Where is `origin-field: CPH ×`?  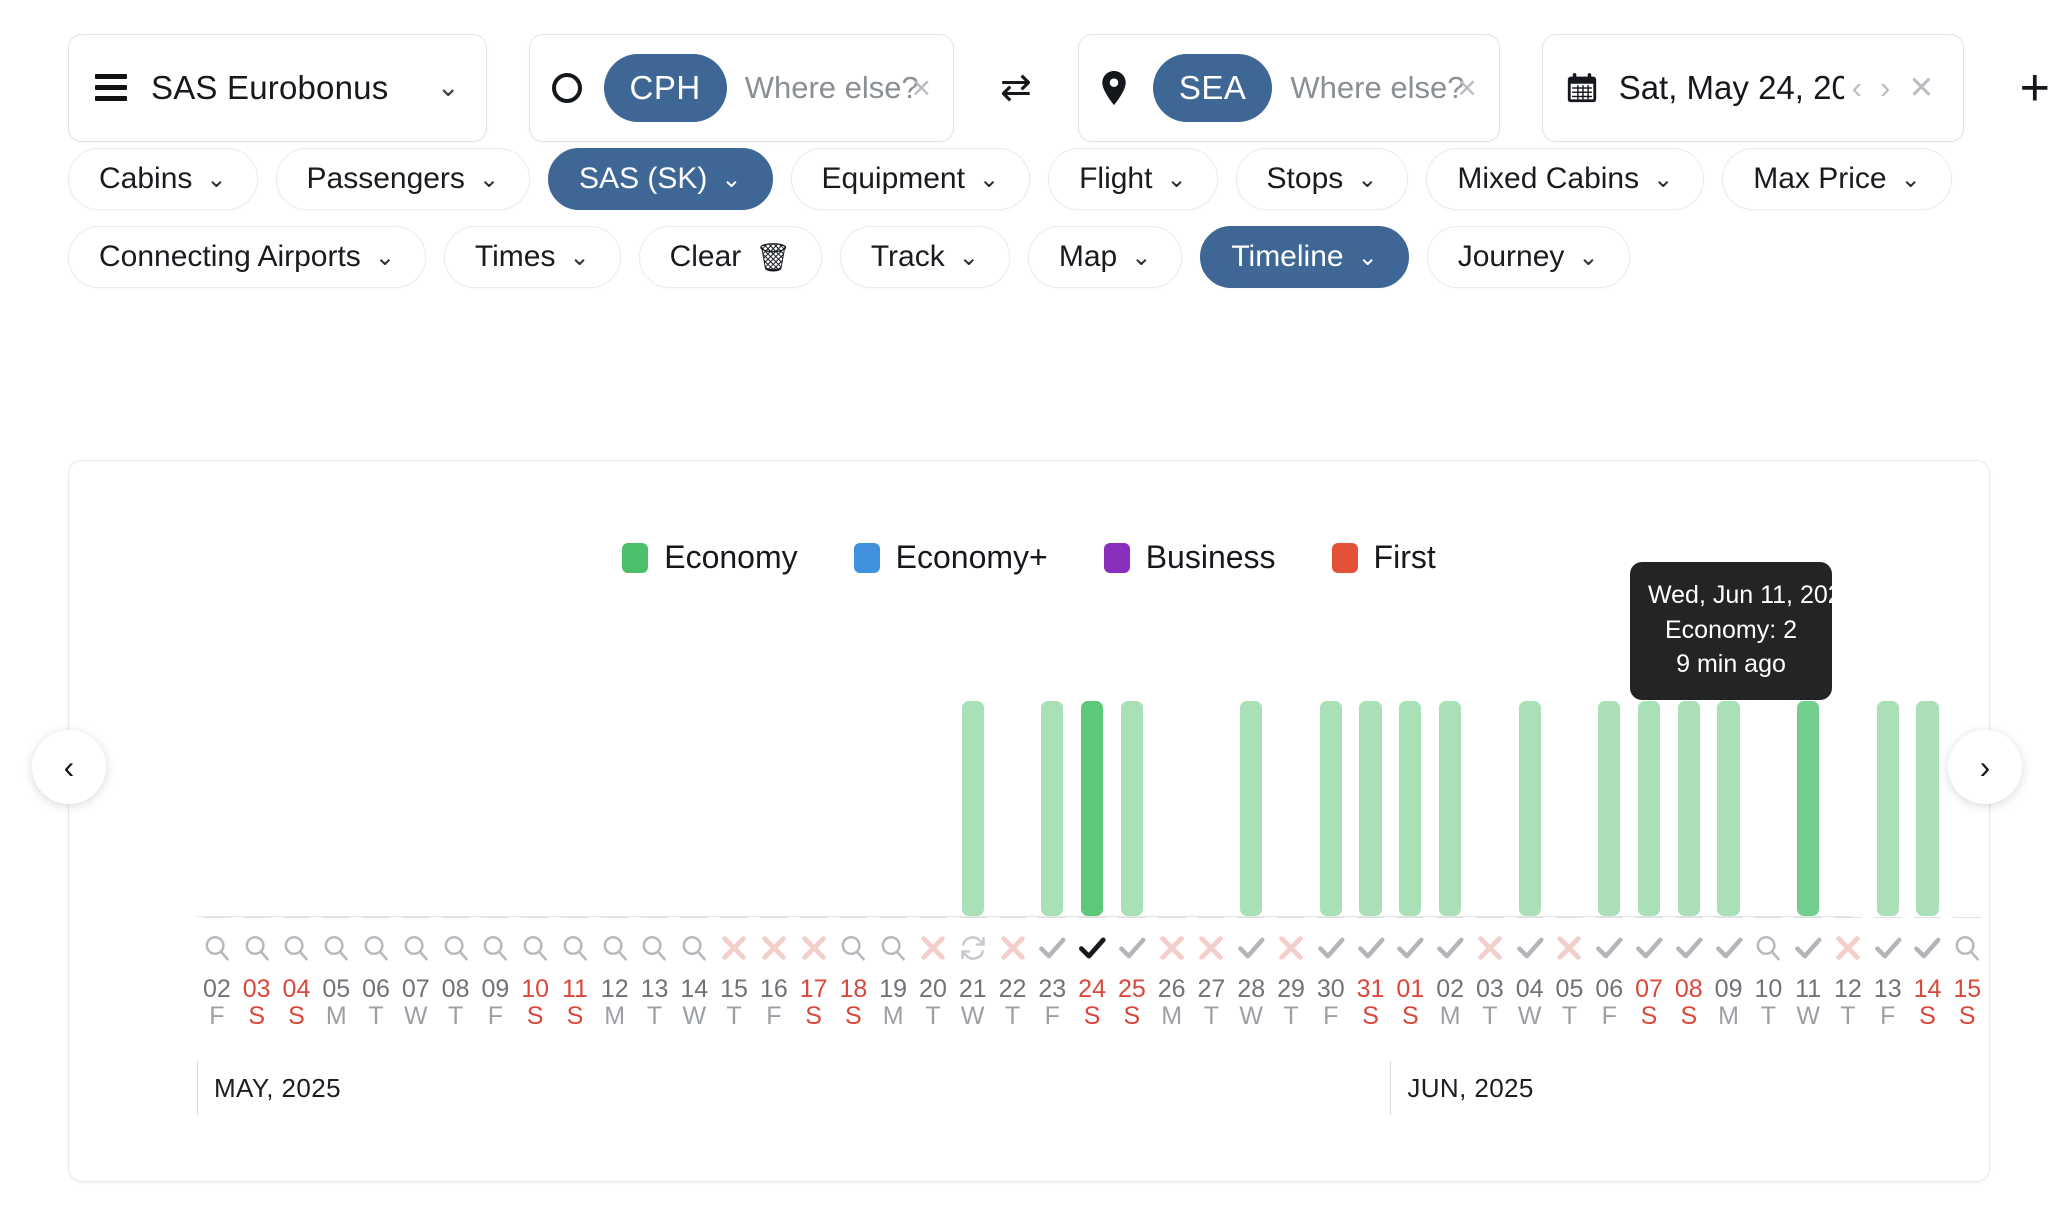
origin-field: CPH × is located at coordinates (741, 87).